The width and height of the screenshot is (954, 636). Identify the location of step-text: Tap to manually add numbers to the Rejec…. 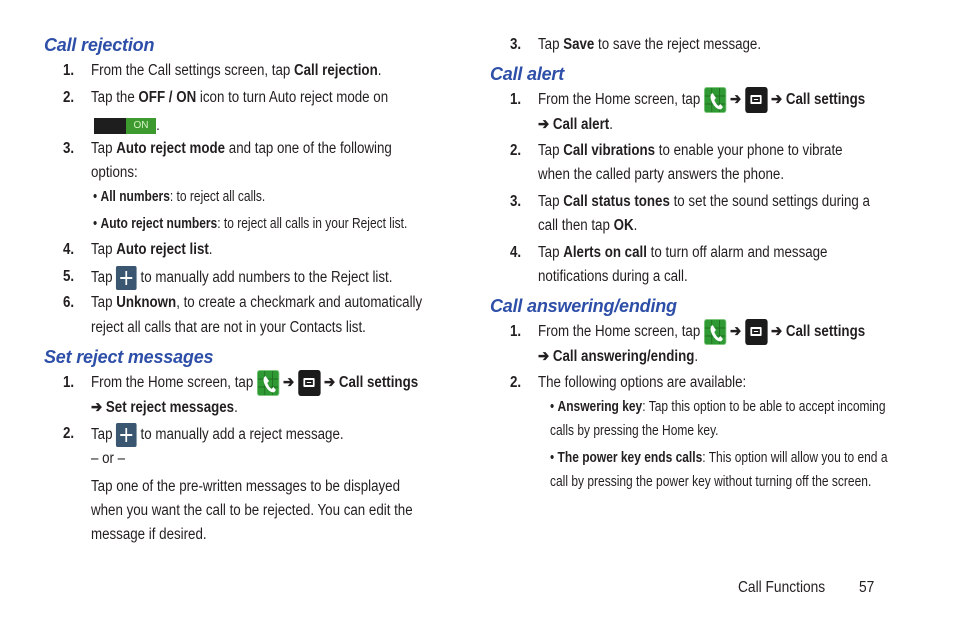
(241, 278).